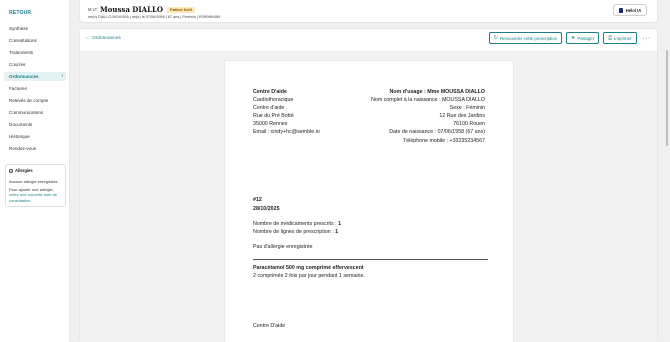 The height and width of the screenshot is (342, 670). What do you see at coordinates (620, 10) in the screenshot?
I see `ia-logo-icon` at bounding box center [620, 10].